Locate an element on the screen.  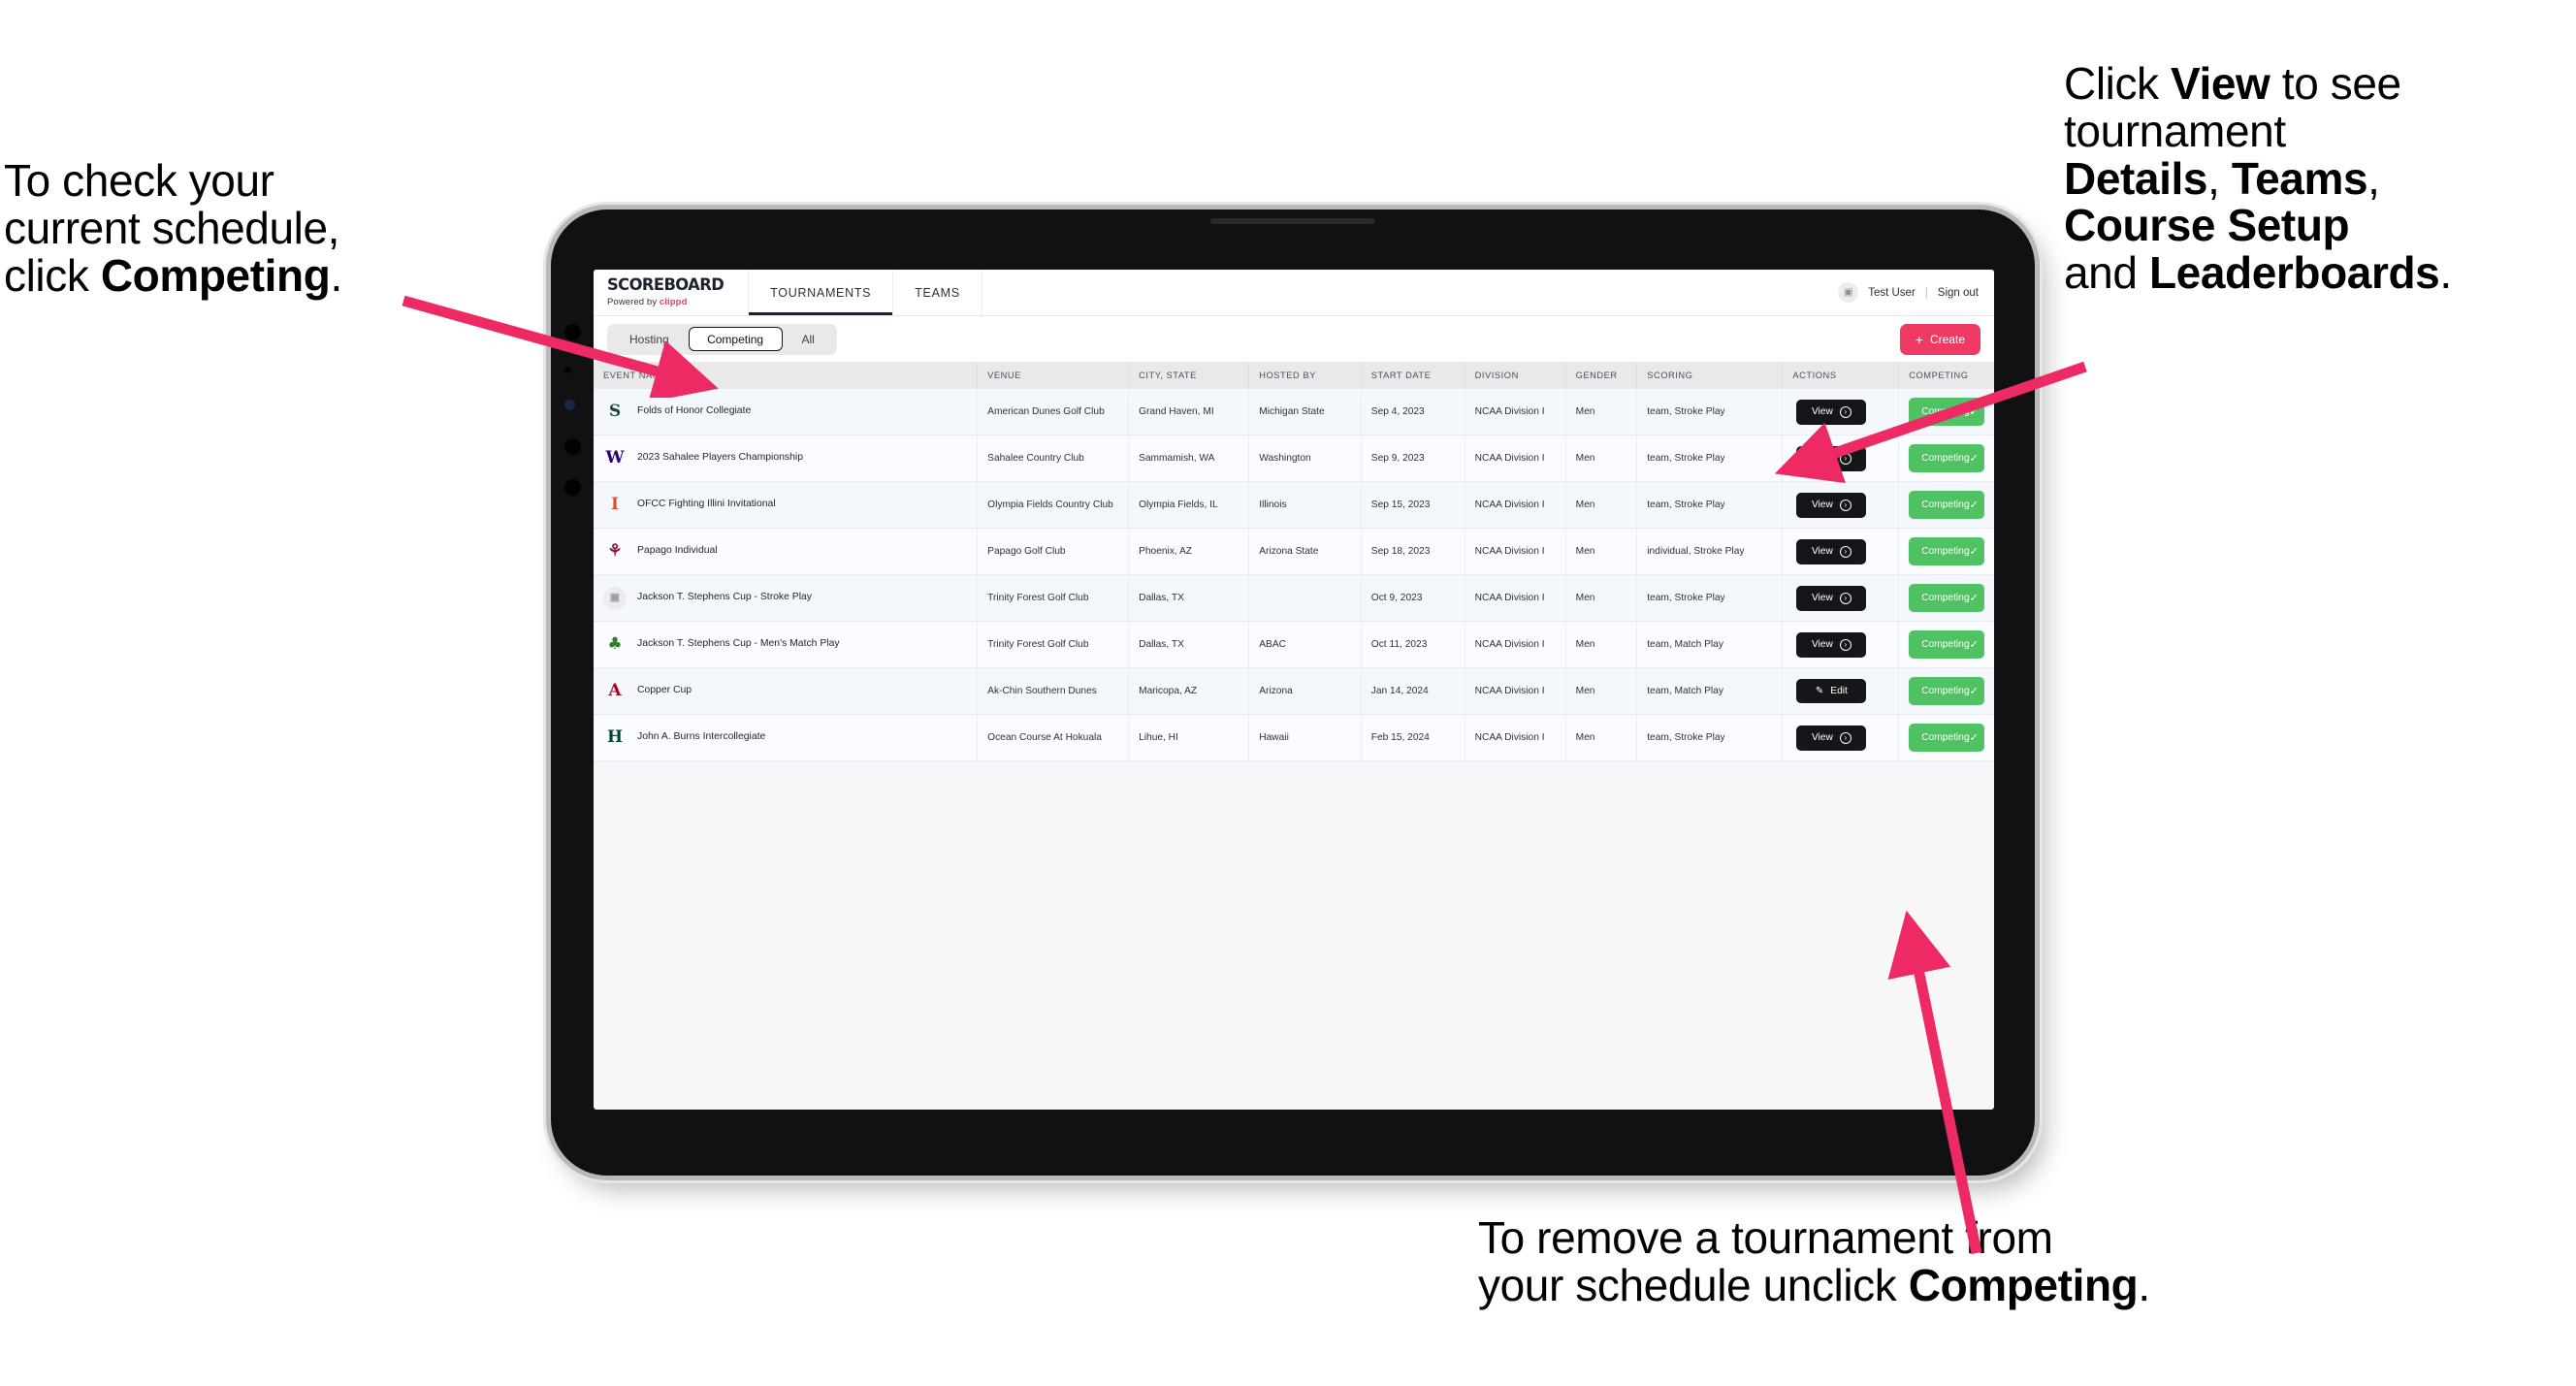
col-scoring: SCORING is located at coordinates (1710, 375).